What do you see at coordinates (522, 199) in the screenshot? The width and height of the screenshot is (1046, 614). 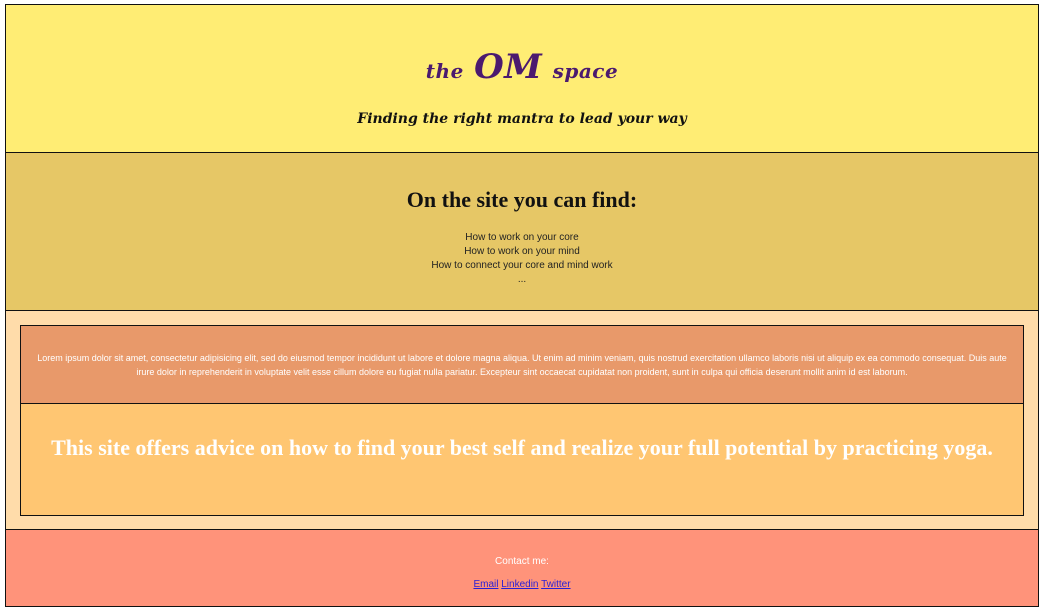 I see `features-heading: On the site you can find:` at bounding box center [522, 199].